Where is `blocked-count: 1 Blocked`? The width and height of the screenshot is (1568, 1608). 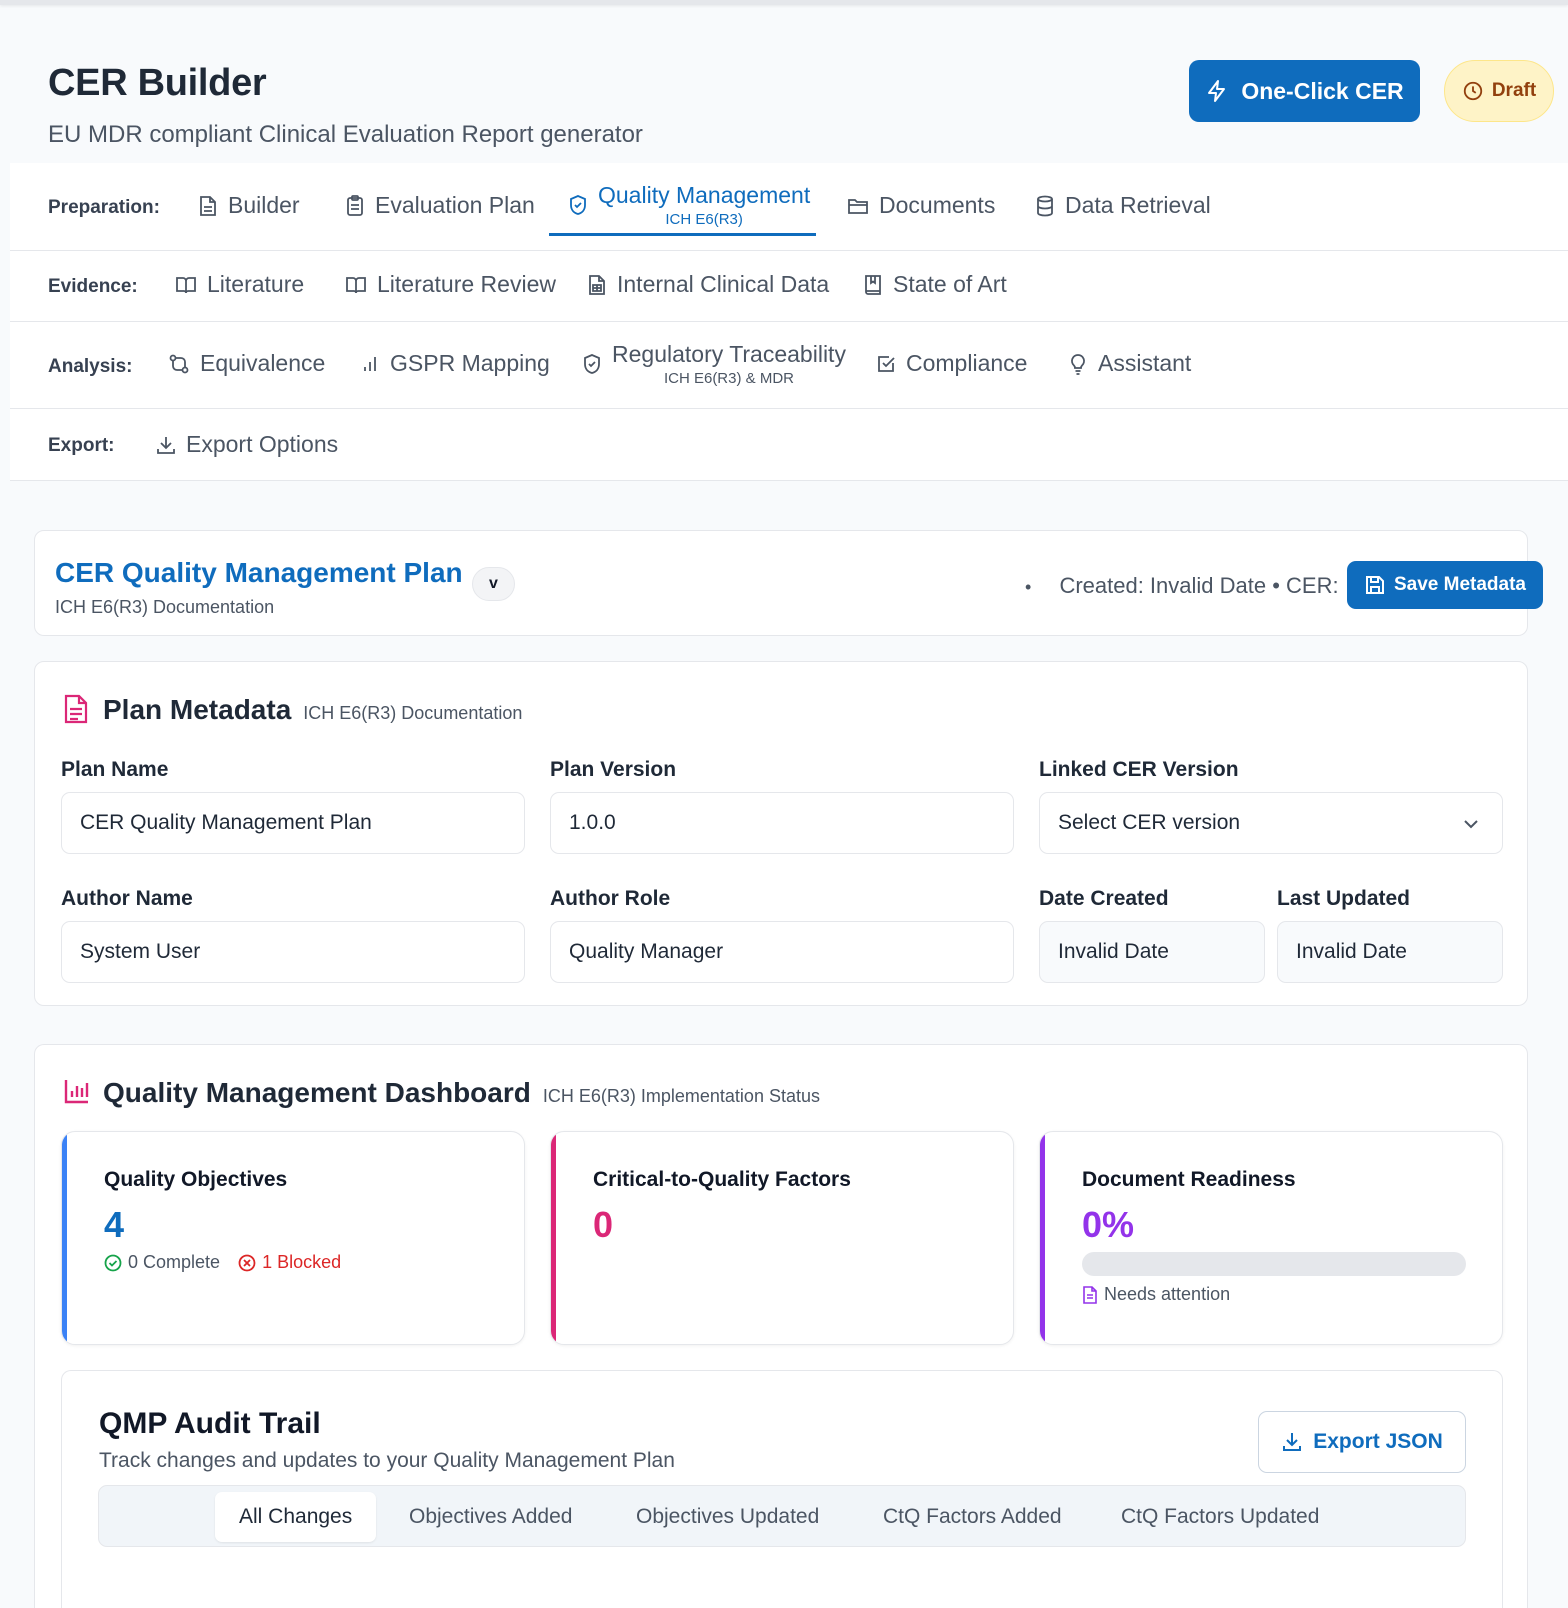 blocked-count: 1 Blocked is located at coordinates (302, 1262).